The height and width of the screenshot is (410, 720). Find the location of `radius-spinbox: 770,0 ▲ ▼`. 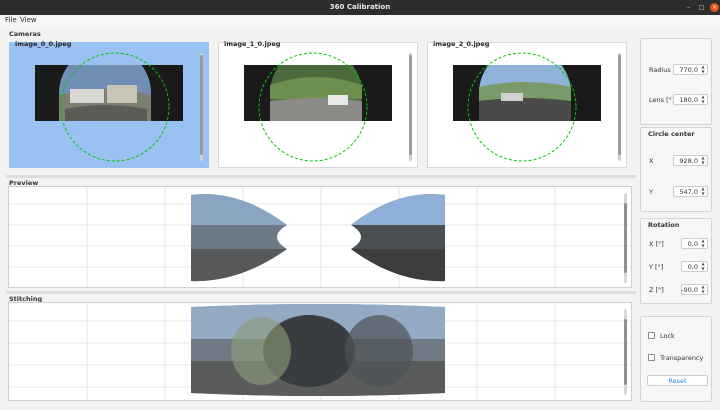

radius-spinbox: 770,0 ▲ ▼ is located at coordinates (690, 69).